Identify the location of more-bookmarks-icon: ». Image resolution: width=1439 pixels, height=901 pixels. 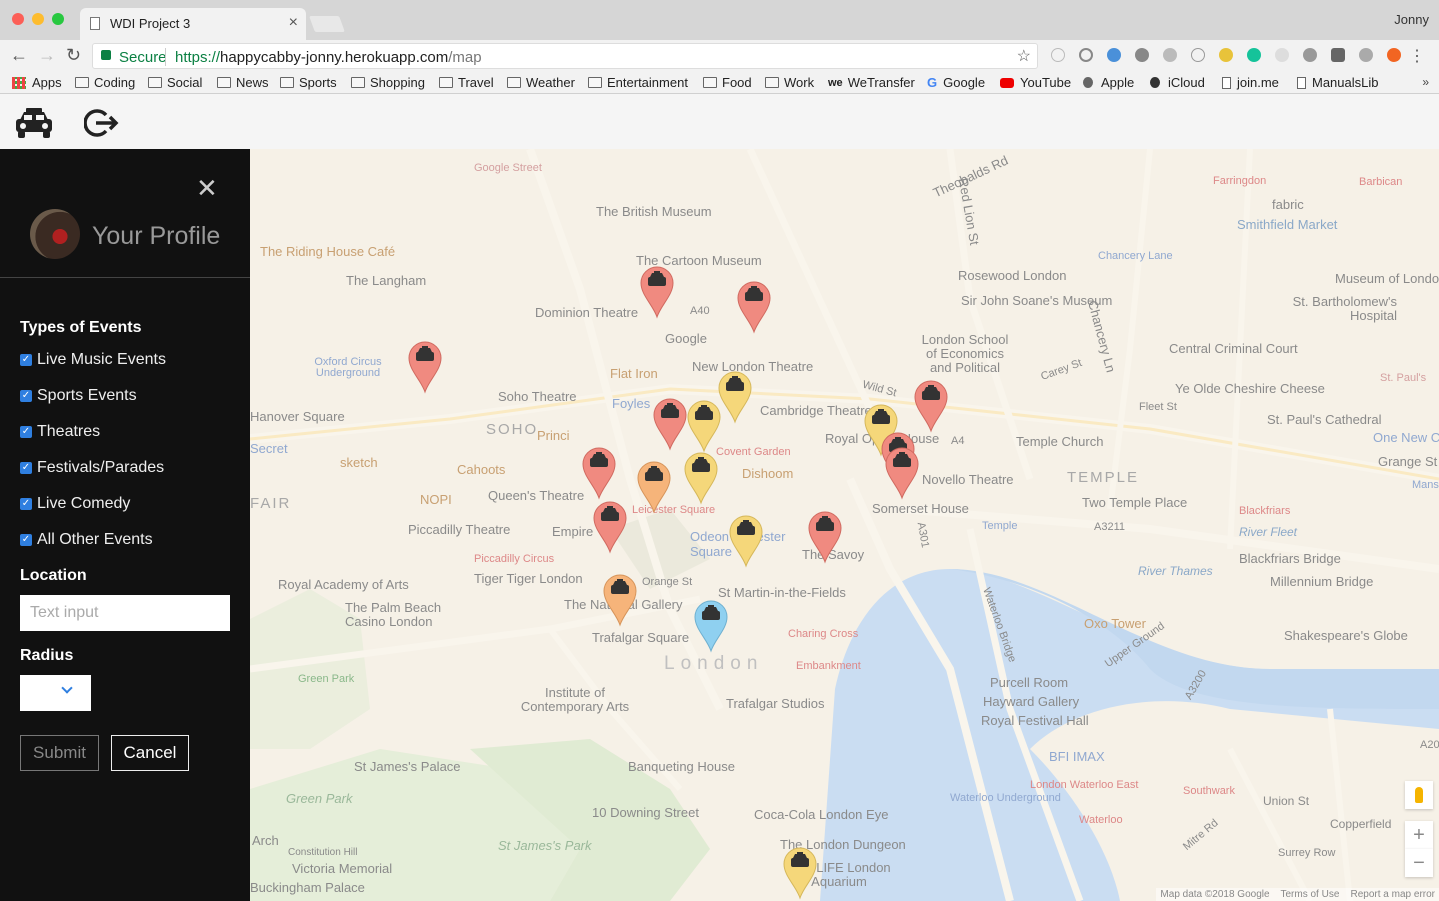
(1425, 82).